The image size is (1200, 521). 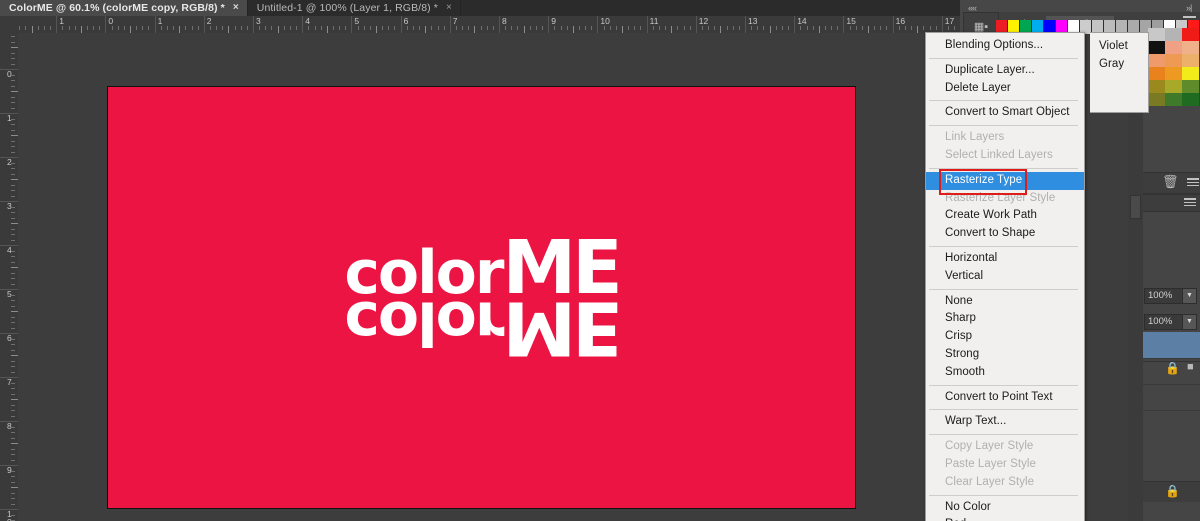 What do you see at coordinates (1005, 234) in the screenshot?
I see `menu-item-convert-to-shape: Convert to Shape` at bounding box center [1005, 234].